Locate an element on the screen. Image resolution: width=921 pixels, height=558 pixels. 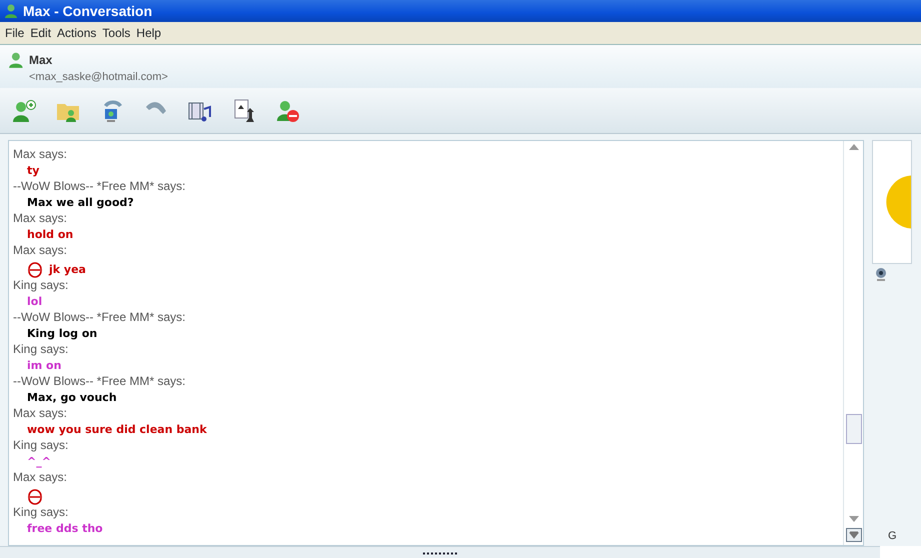
splitter-grip-icon is located at coordinates (440, 553).